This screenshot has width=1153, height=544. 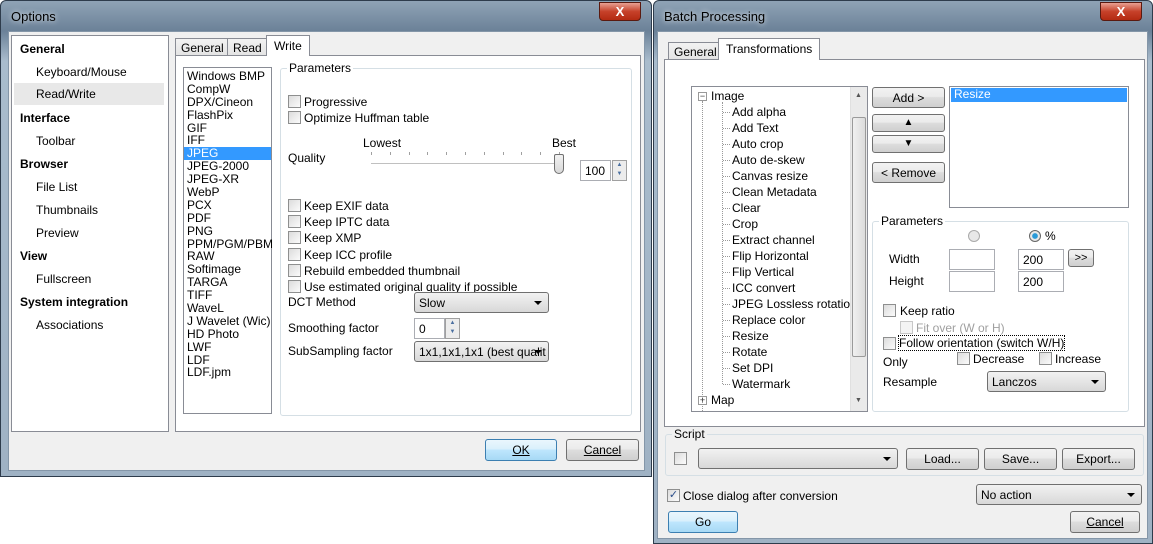 I want to click on percent-radio, so click(x=1035, y=236).